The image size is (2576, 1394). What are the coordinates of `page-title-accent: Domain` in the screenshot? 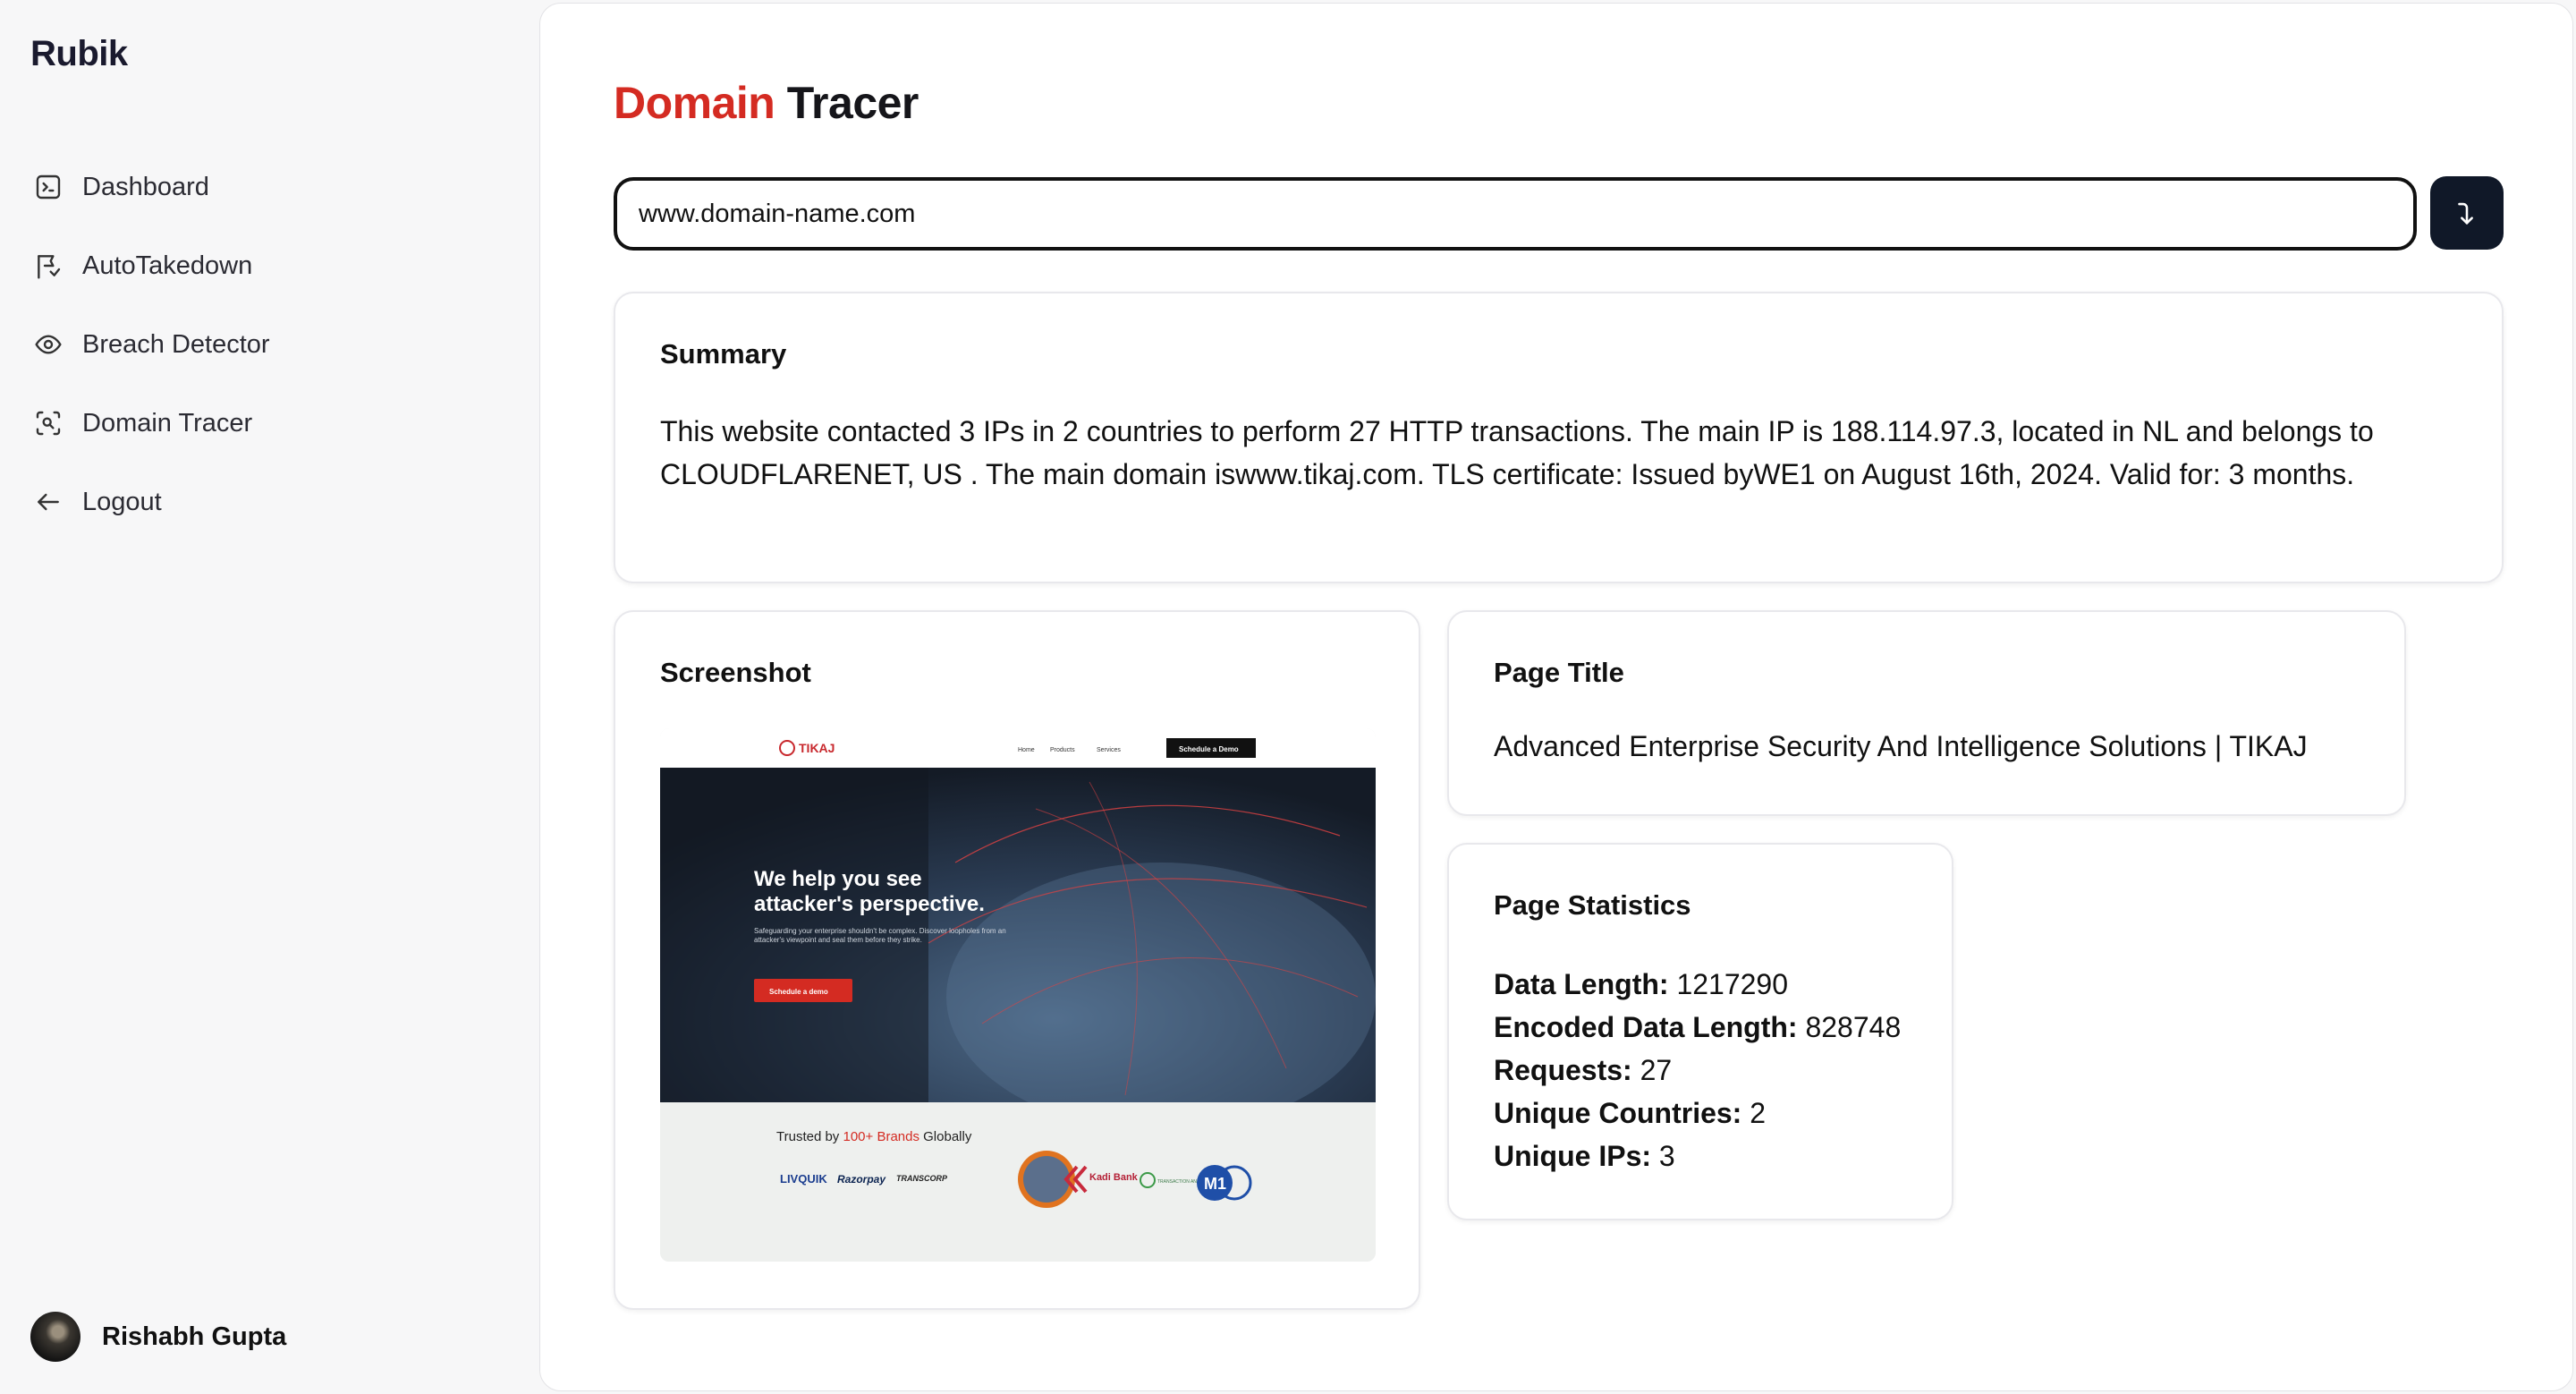 It's located at (694, 103).